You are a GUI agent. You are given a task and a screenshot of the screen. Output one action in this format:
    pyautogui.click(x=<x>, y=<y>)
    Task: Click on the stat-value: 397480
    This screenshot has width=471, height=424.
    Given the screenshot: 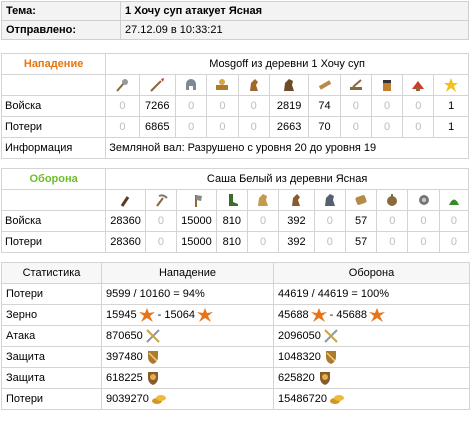 What is the action you would take?
    pyautogui.click(x=124, y=356)
    